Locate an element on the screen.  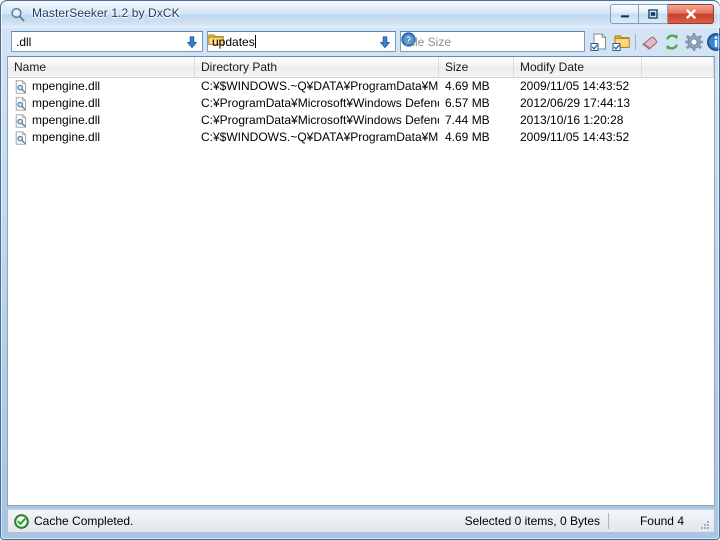
info-icon is located at coordinates (713, 42).